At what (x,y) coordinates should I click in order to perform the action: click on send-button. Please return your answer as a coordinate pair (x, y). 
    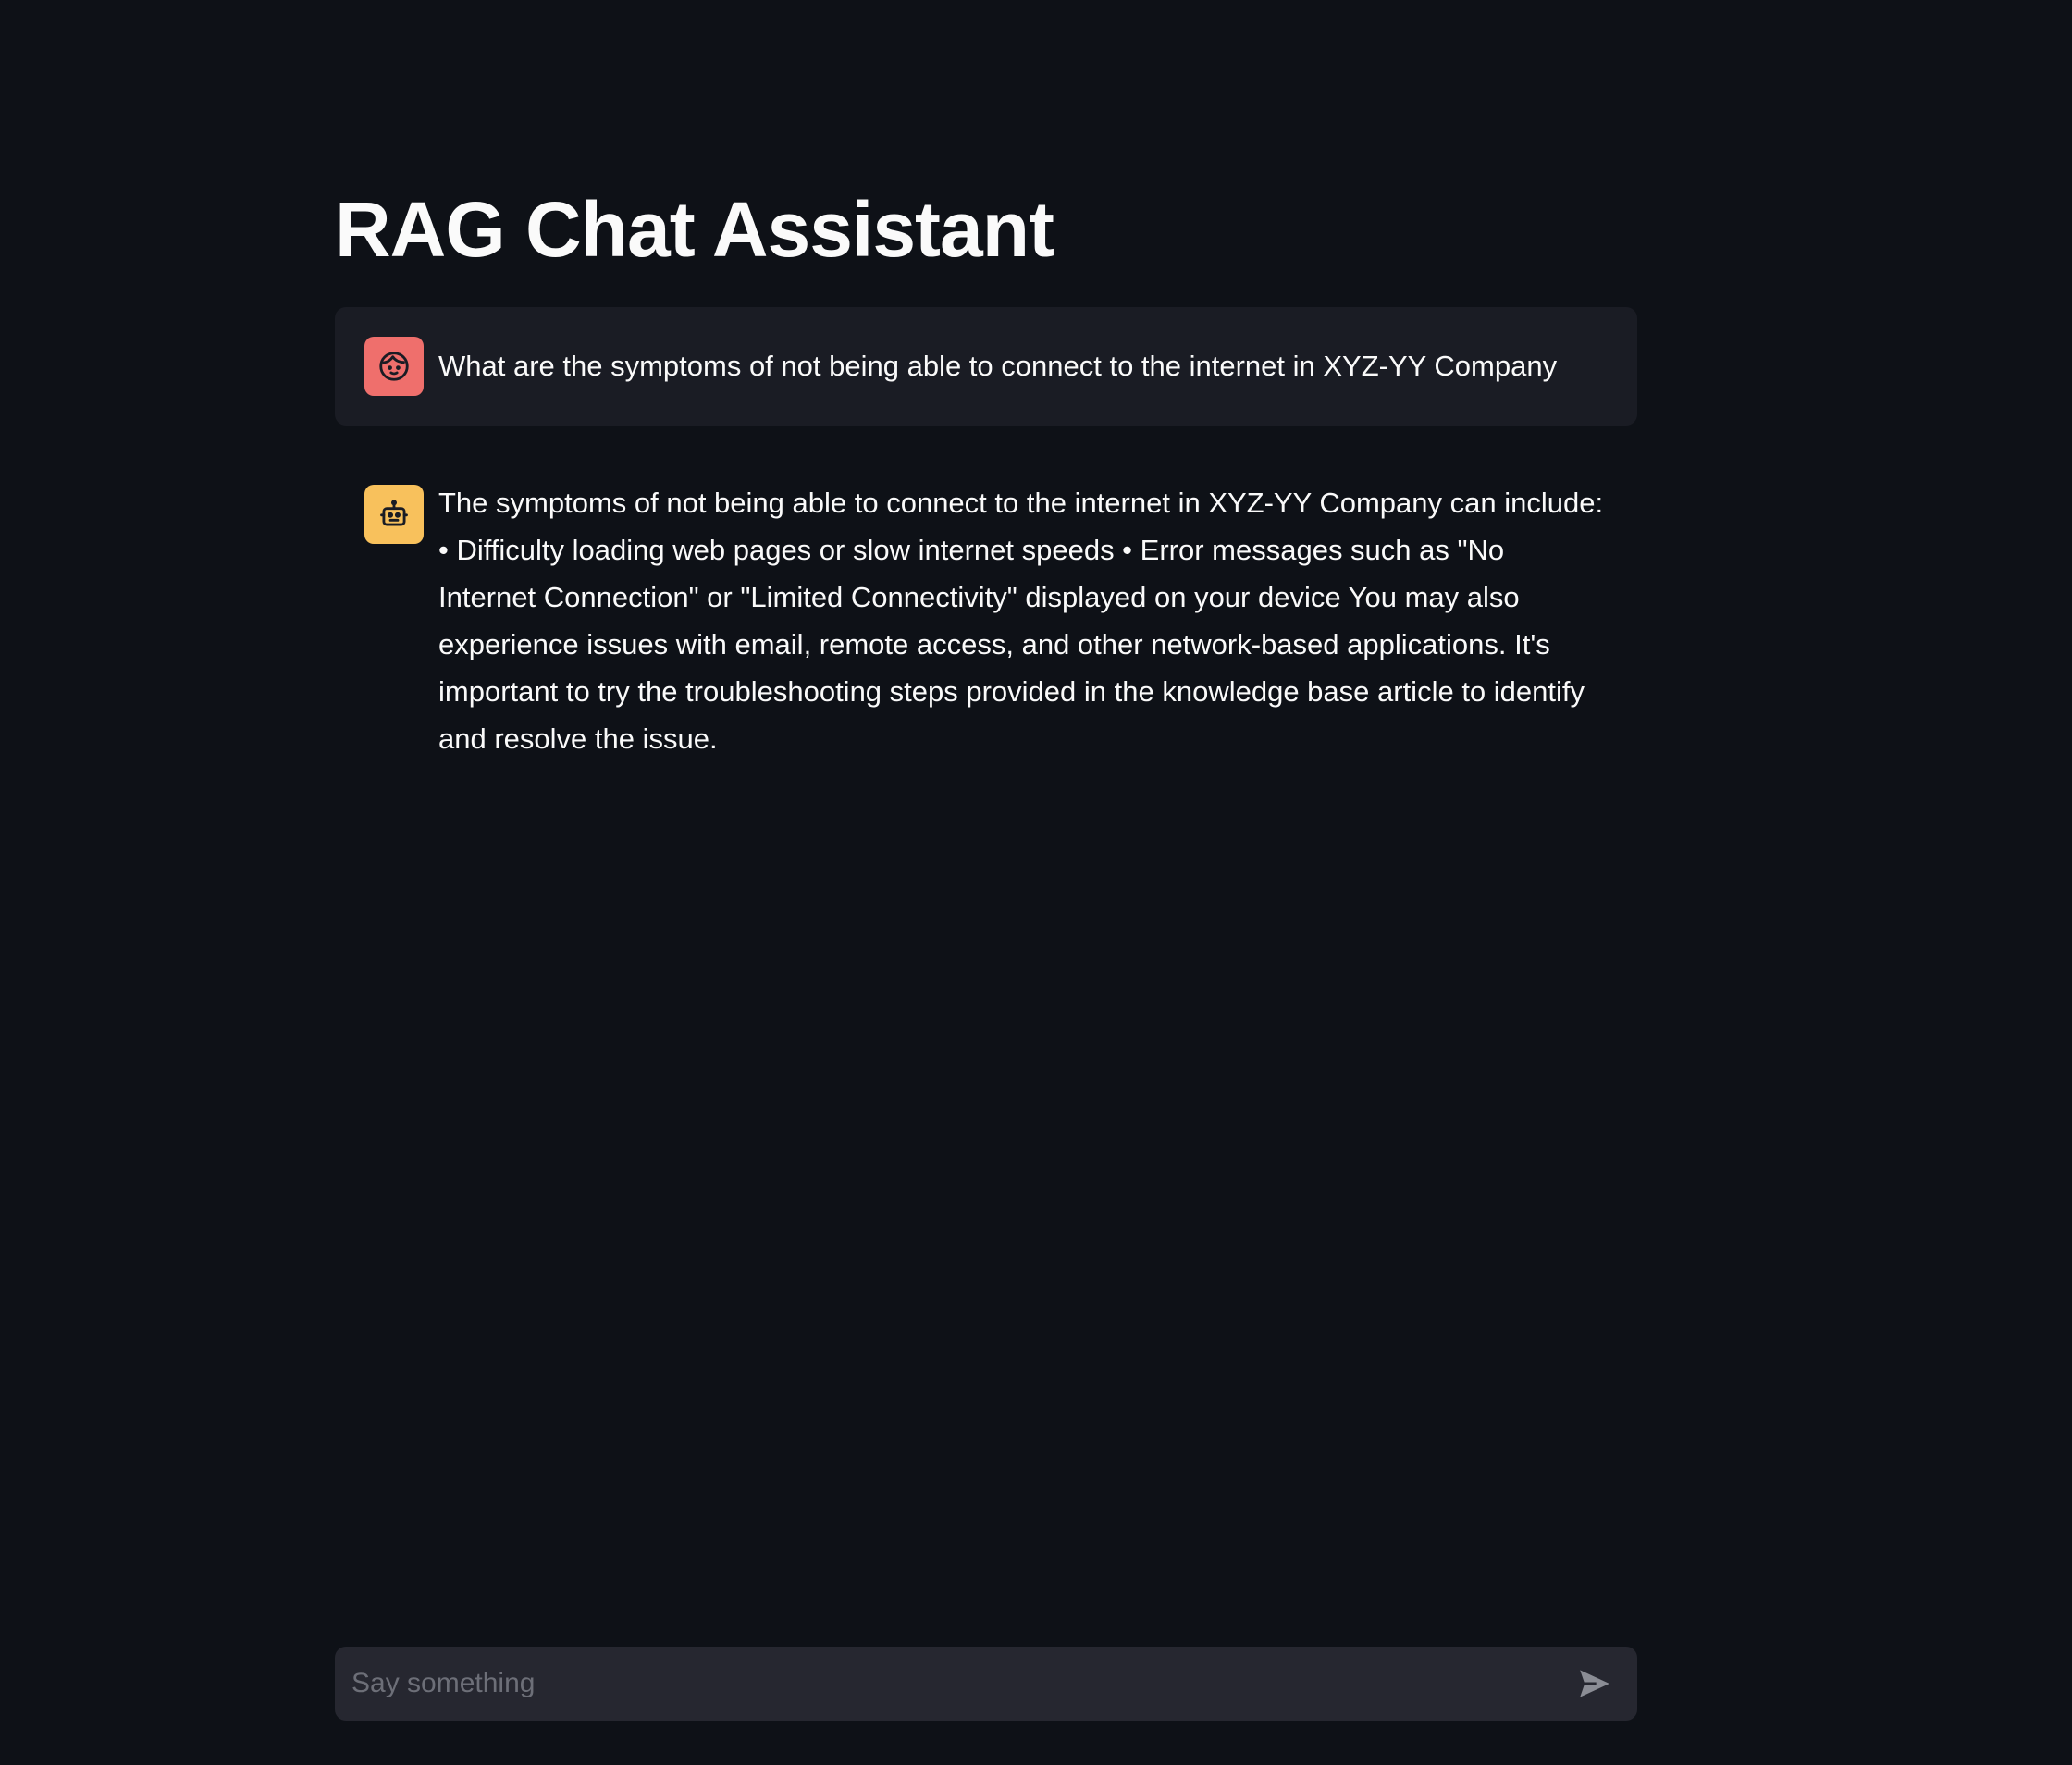
    Looking at the image, I should click on (1595, 1684).